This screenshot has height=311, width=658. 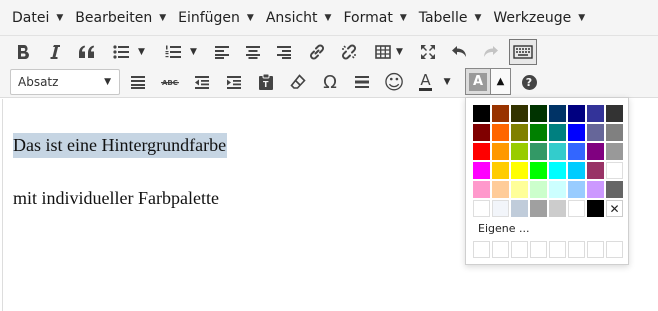 What do you see at coordinates (138, 82) in the screenshot?
I see `justify-button` at bounding box center [138, 82].